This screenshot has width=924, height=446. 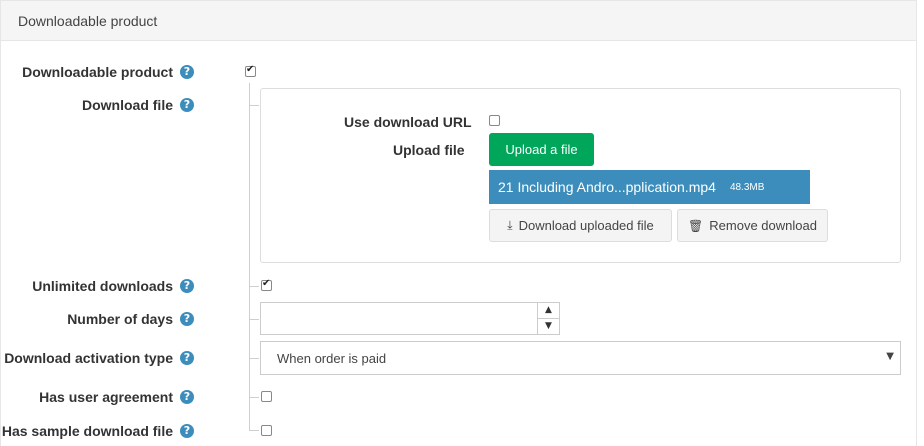 What do you see at coordinates (266, 284) in the screenshot?
I see `unlimited-downloads-checkbox` at bounding box center [266, 284].